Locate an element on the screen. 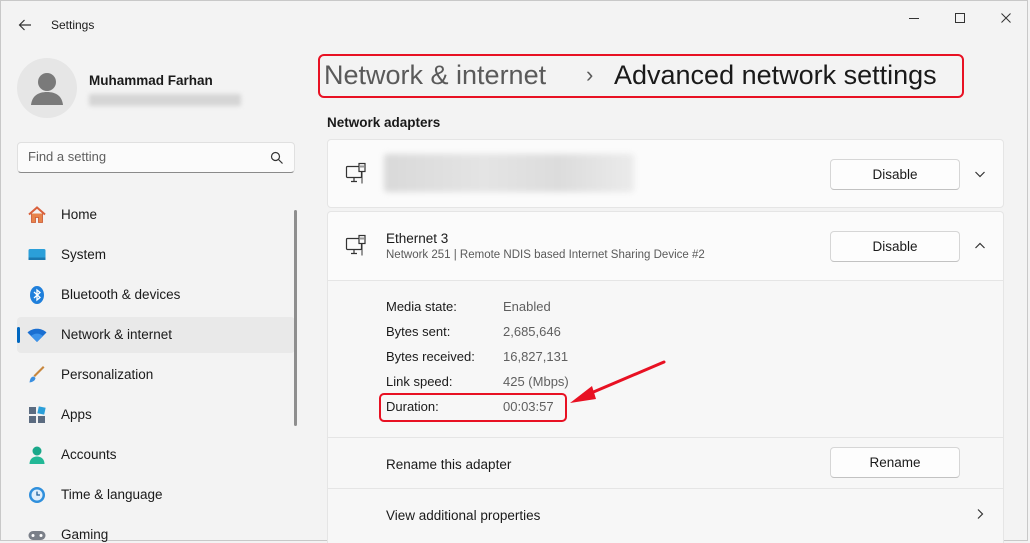  brush-icon is located at coordinates (37, 375).